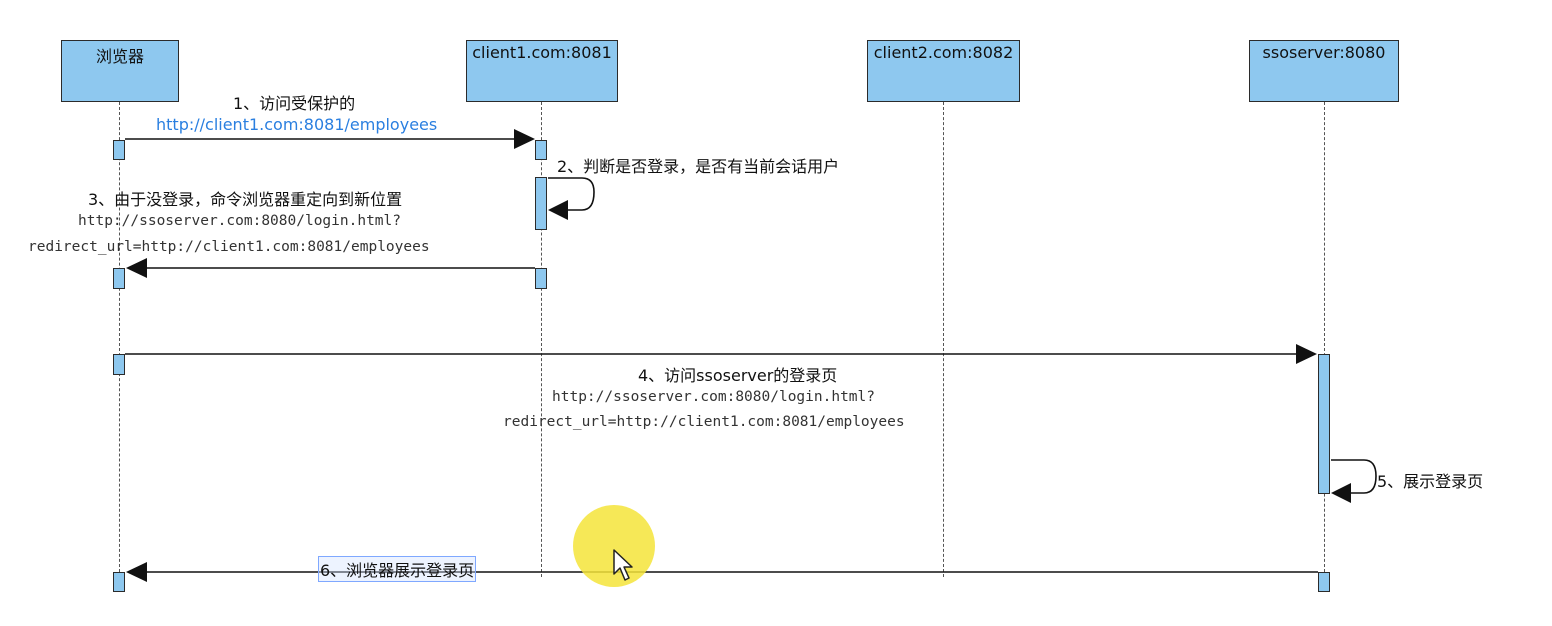  Describe the element at coordinates (714, 397) in the screenshot. I see `message-4-url-line1: http://ssoserver.com:8080/login.html?` at that location.